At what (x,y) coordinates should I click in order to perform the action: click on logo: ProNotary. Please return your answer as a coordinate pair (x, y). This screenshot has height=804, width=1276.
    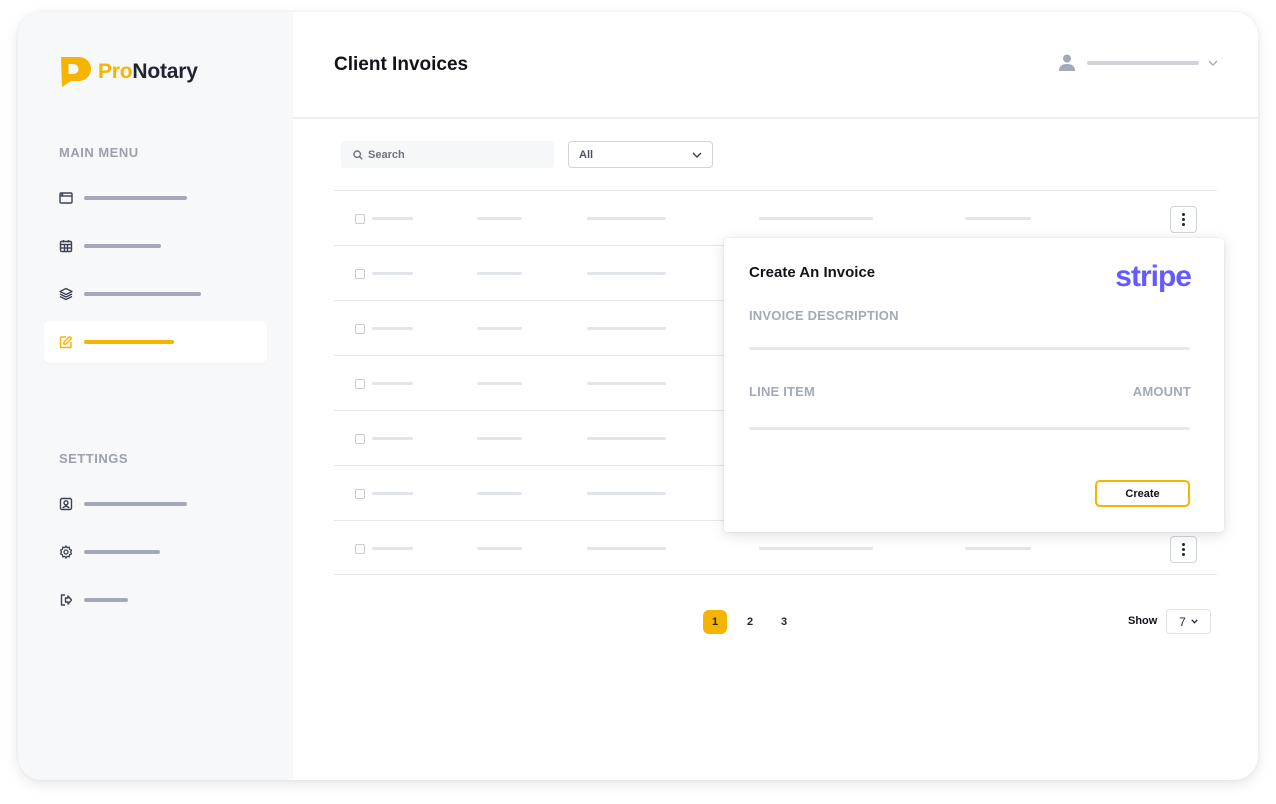
    Looking at the image, I should click on (128, 71).